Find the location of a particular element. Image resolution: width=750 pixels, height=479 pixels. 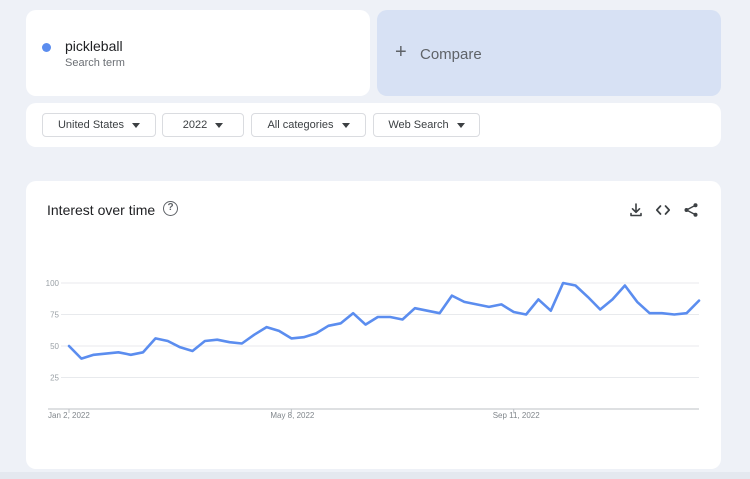

time-range-dropdown: 2022 is located at coordinates (203, 125).